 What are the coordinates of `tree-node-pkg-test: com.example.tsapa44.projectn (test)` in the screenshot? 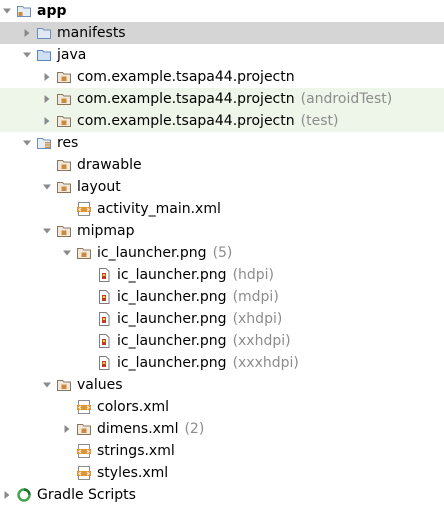 It's located at (222, 121).